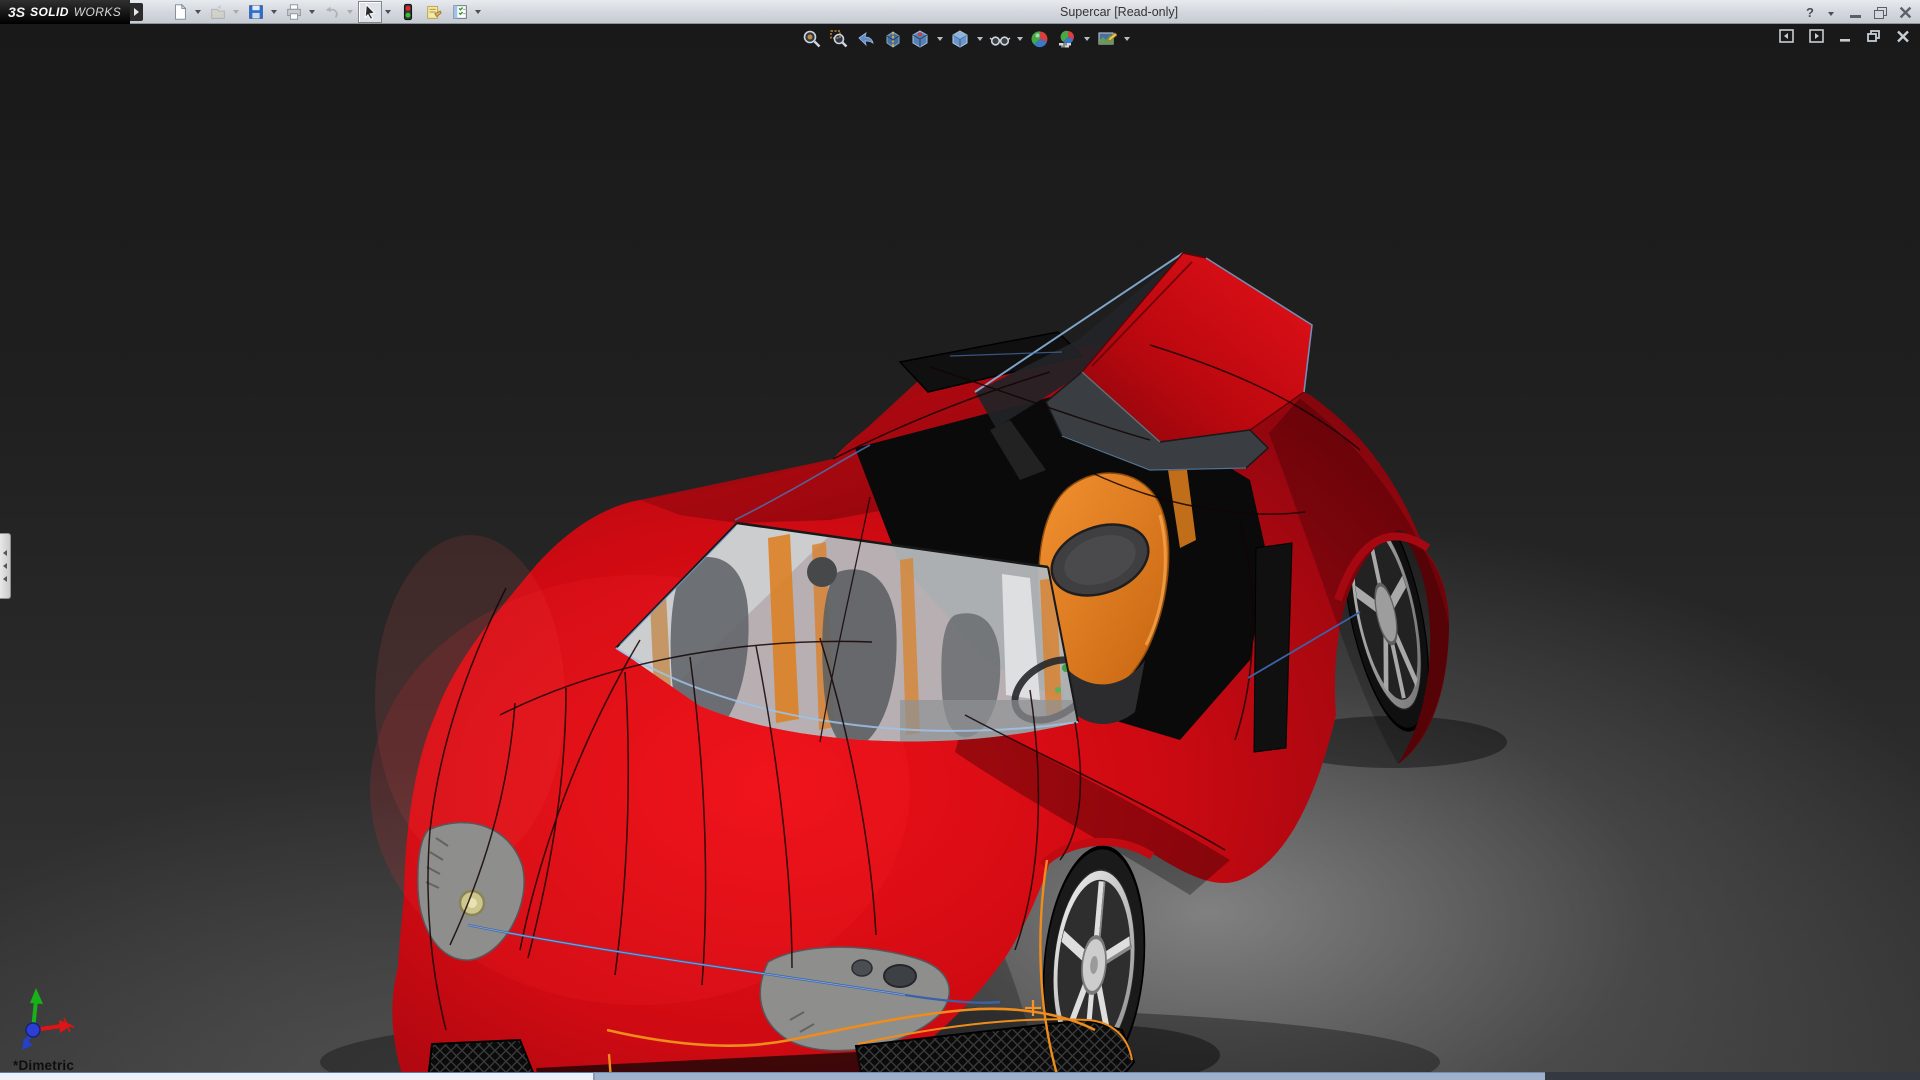  I want to click on edit-appearance-button, so click(1040, 39).